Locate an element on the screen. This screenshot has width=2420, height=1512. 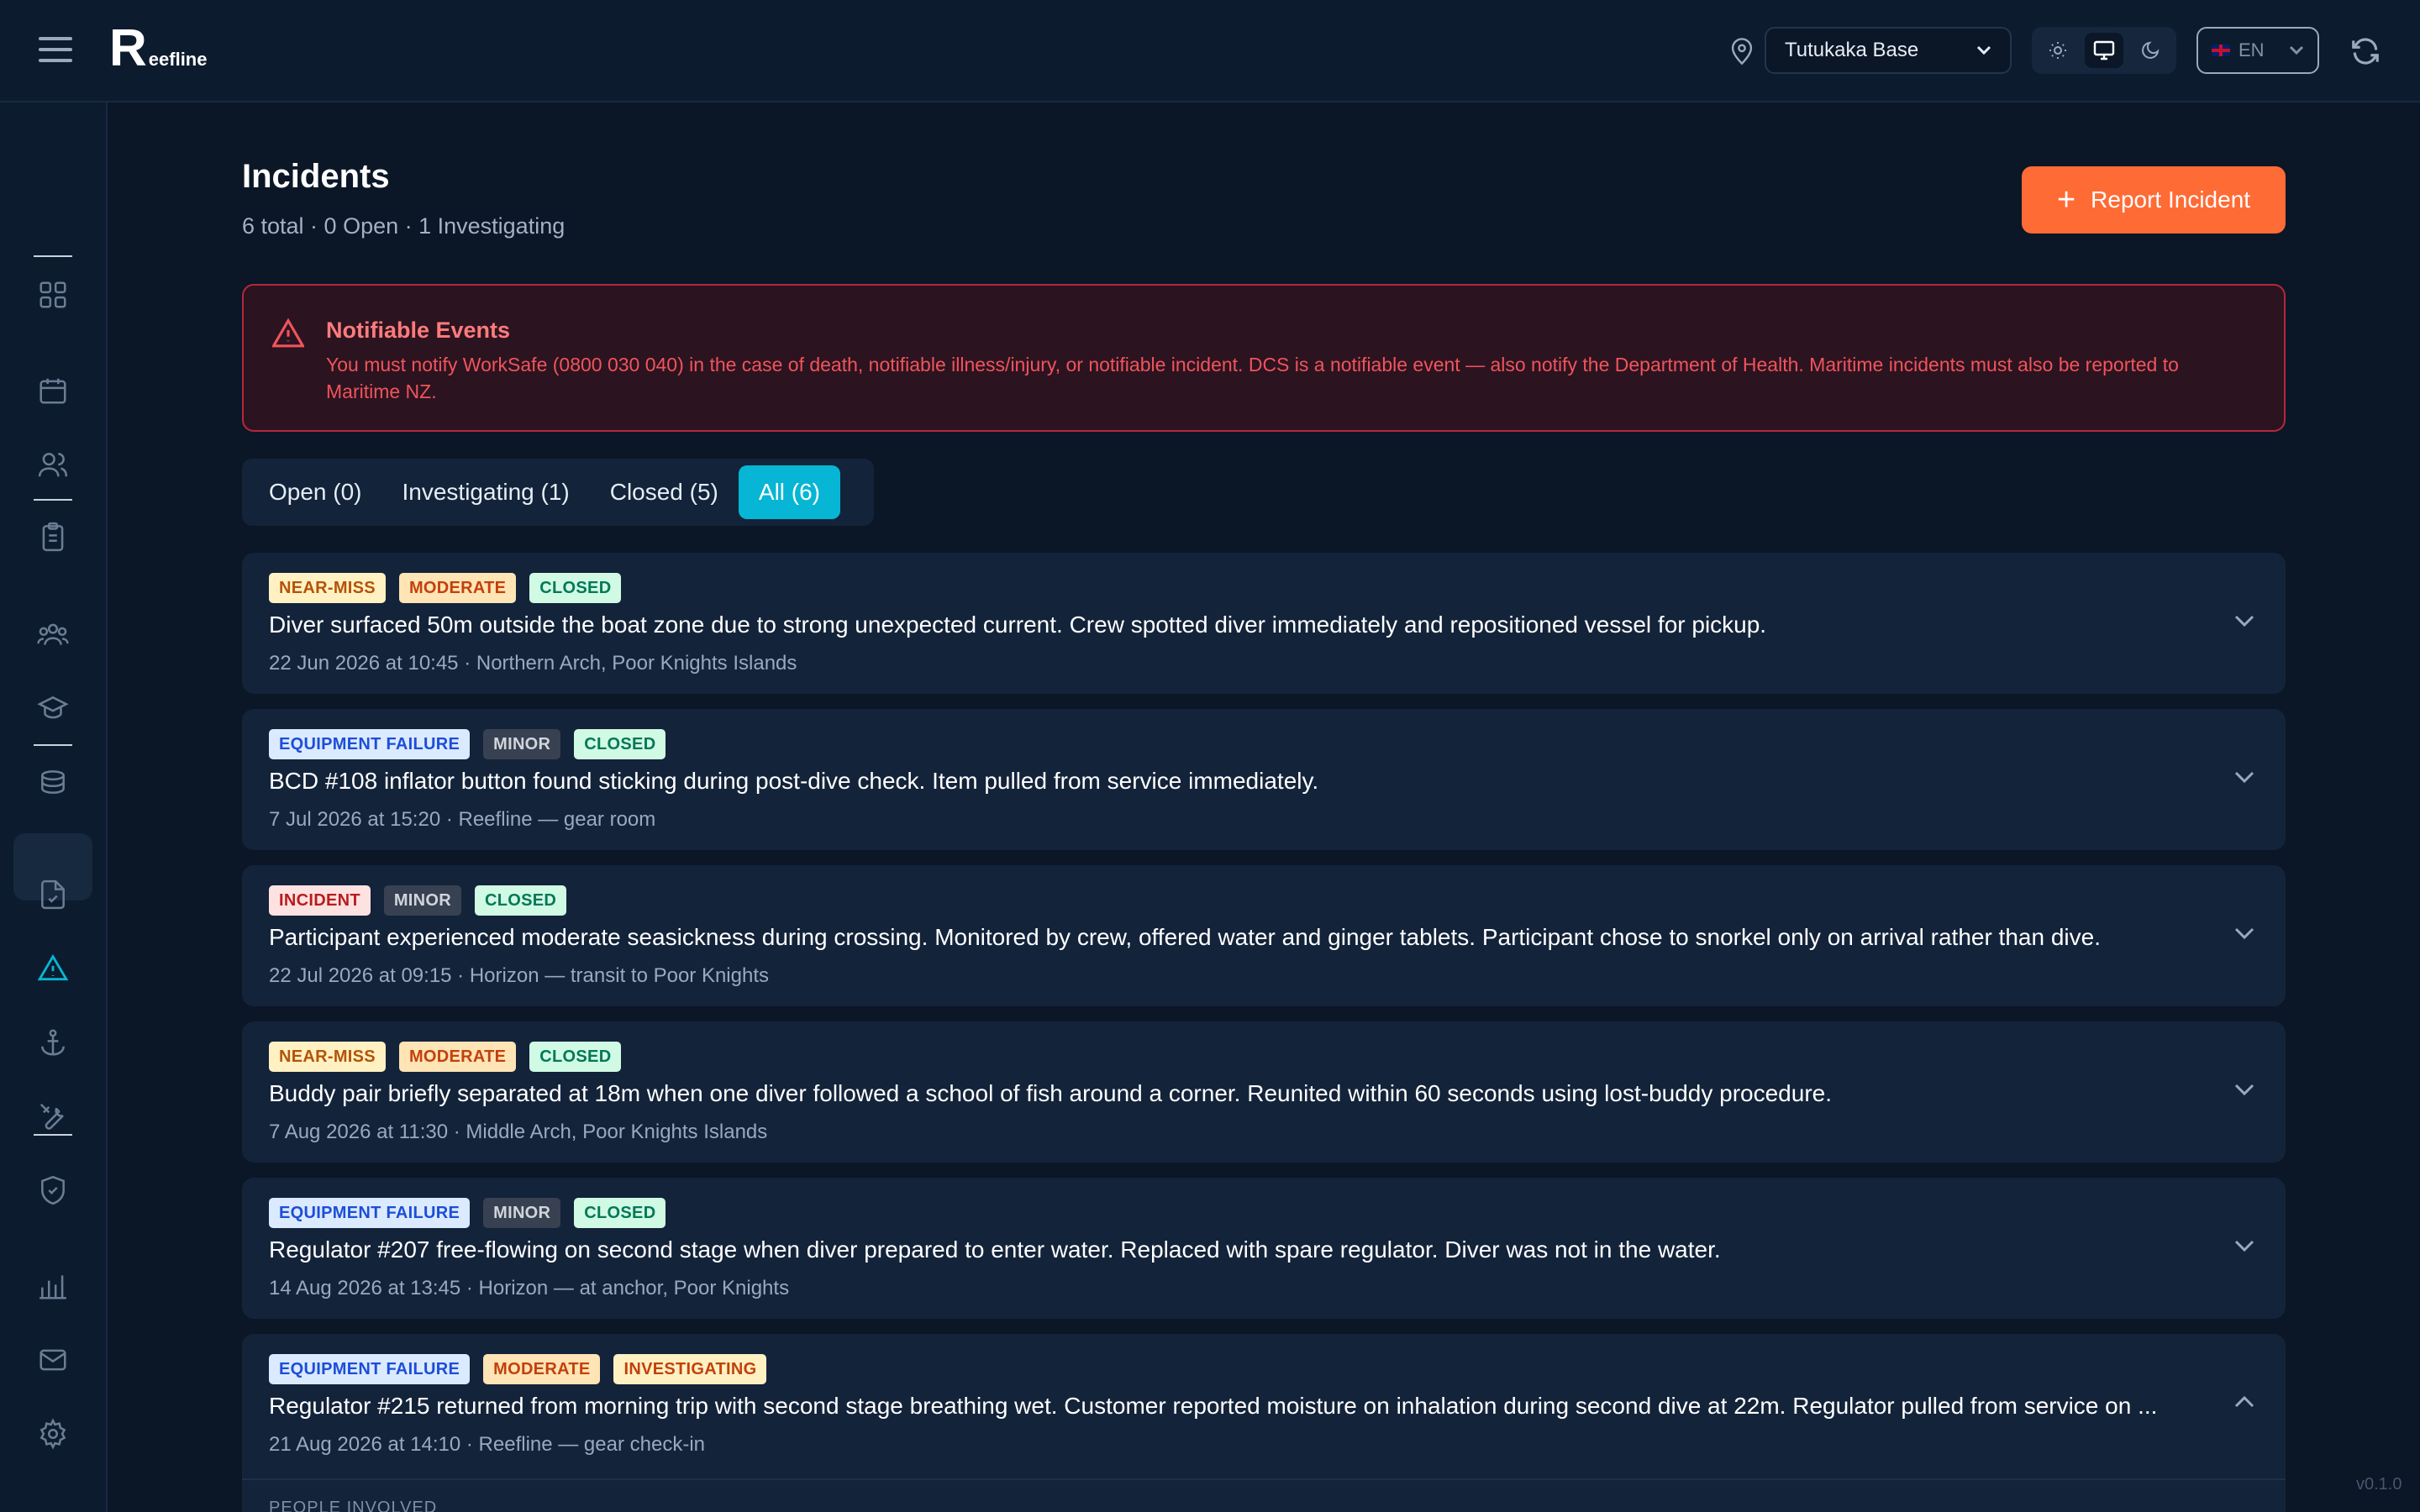
tab-all: All (6) is located at coordinates (789, 492).